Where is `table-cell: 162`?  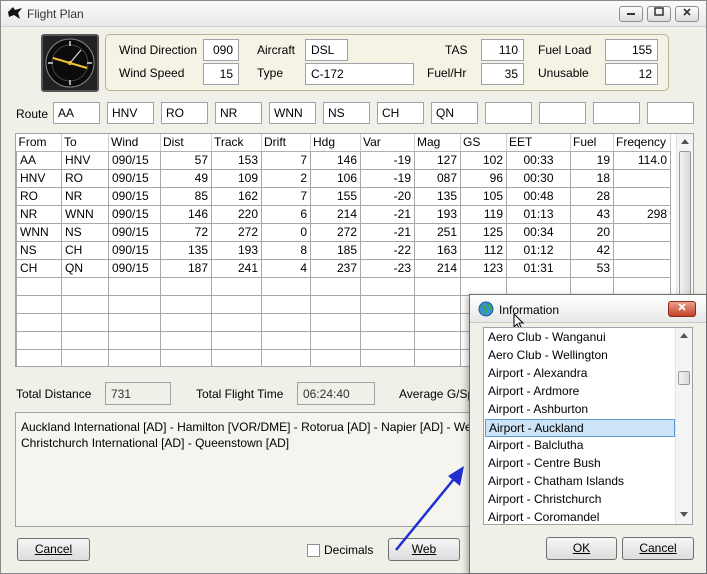 table-cell: 162 is located at coordinates (236, 196).